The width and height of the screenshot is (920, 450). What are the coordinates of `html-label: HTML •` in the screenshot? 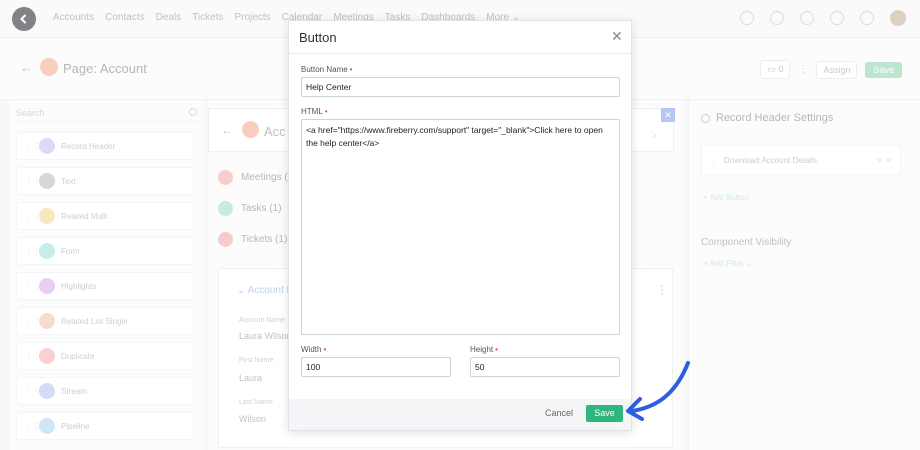 It's located at (314, 111).